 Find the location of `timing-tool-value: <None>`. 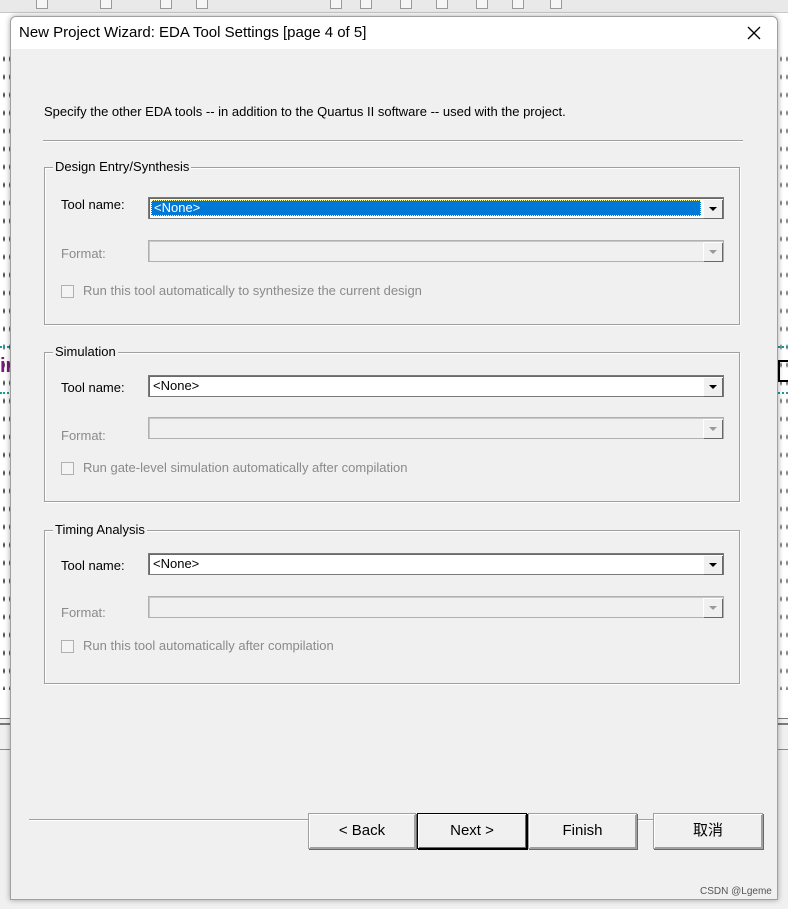

timing-tool-value: <None> is located at coordinates (176, 563).